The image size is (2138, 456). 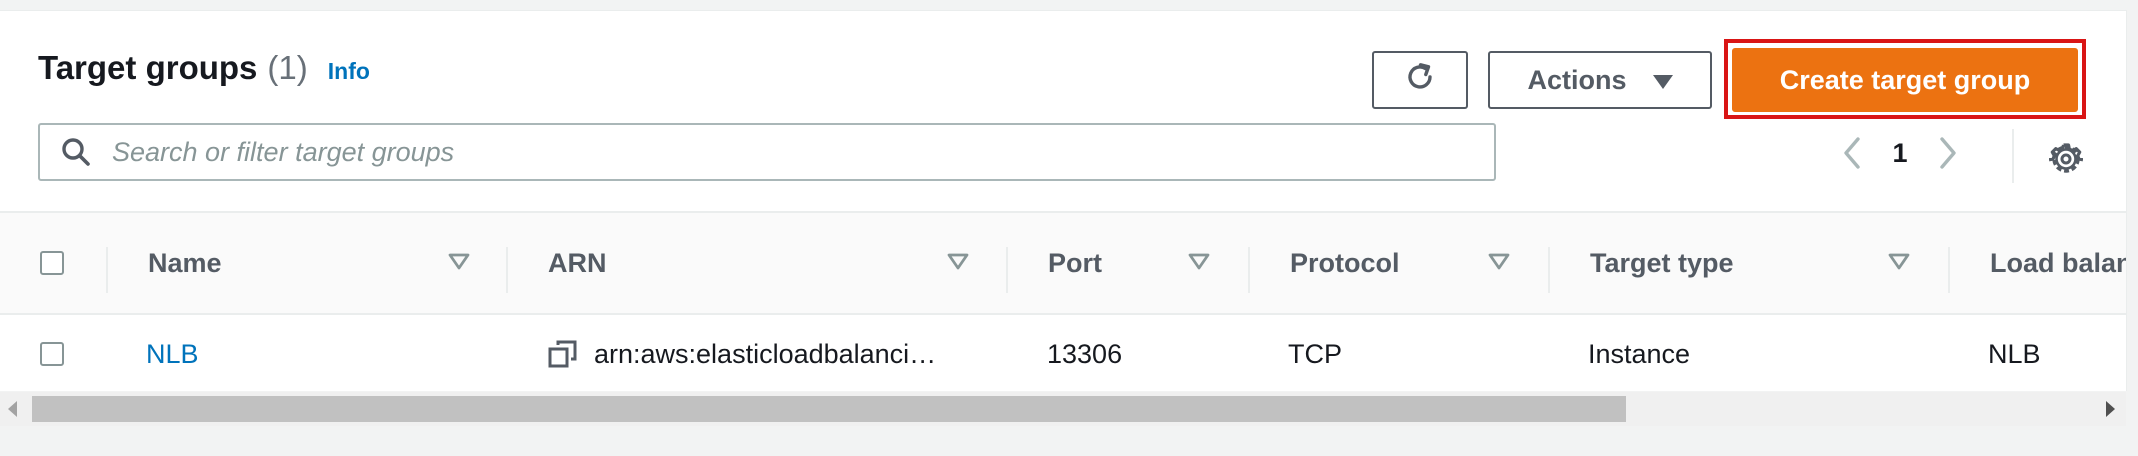 I want to click on column-header-protocol: Protocol, so click(x=1390, y=263).